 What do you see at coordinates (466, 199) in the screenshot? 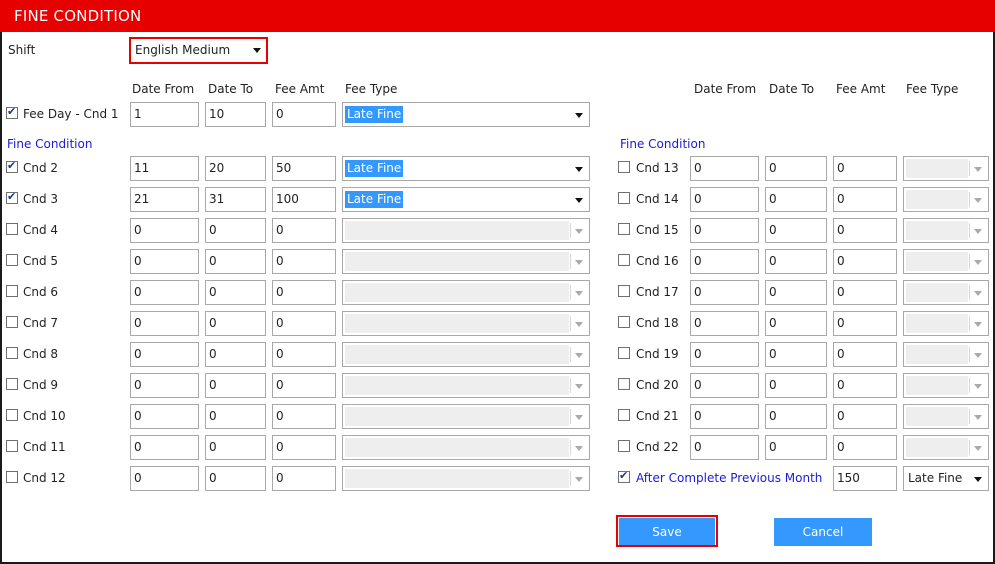
I see `cnd-3-fee-type-select: Late Fine` at bounding box center [466, 199].